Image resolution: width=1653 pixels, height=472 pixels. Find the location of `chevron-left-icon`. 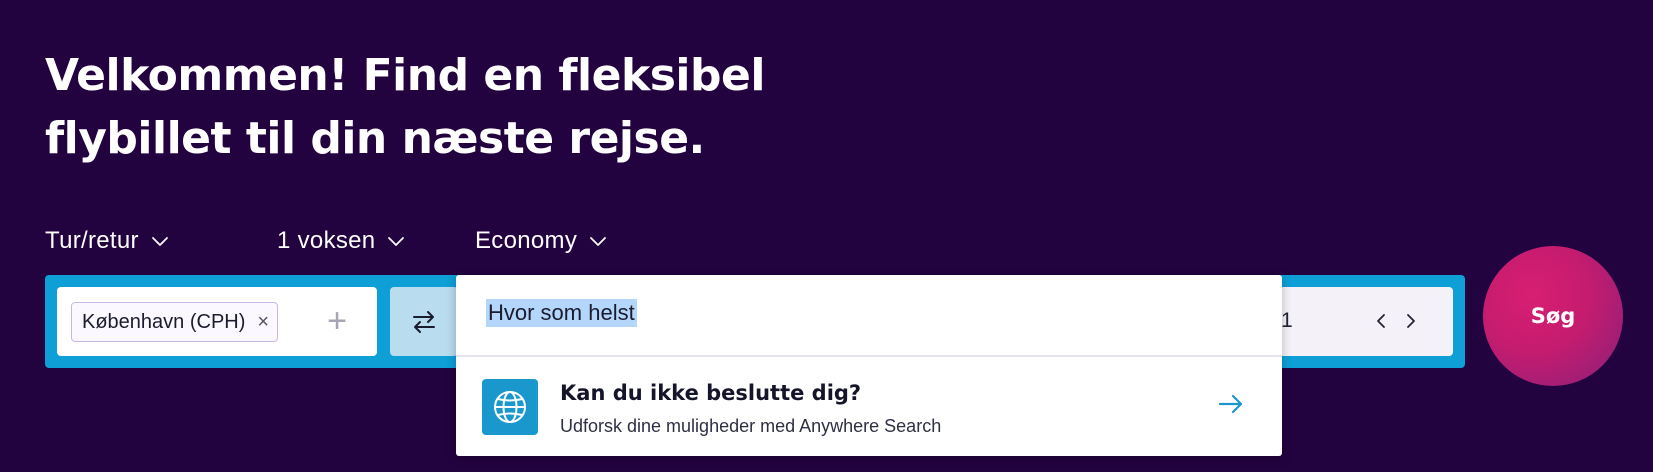

chevron-left-icon is located at coordinates (1381, 321).